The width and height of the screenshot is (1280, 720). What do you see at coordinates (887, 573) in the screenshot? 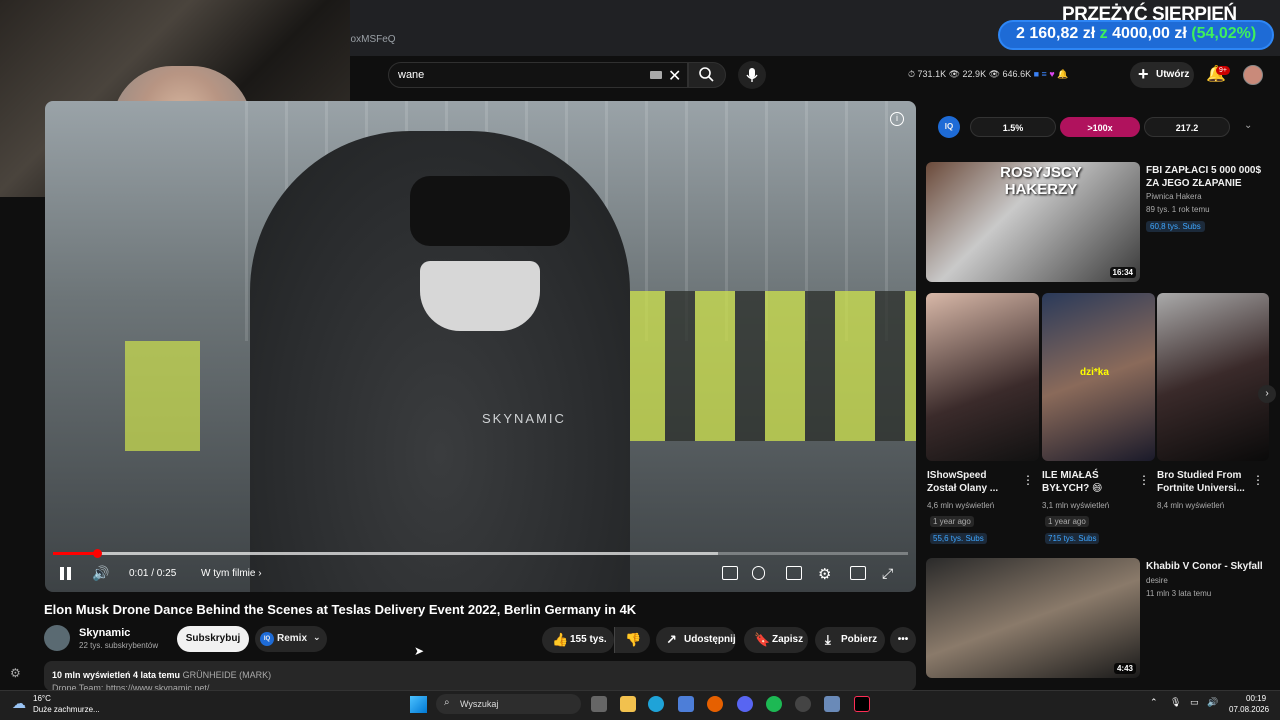
I see `fullscreen-icon: ⤢` at bounding box center [887, 573].